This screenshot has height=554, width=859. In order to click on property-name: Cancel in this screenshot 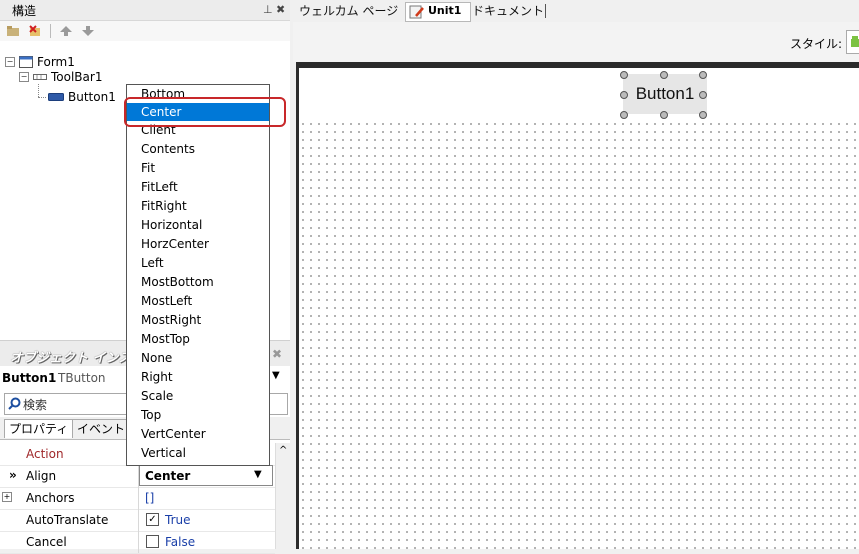, I will do `click(46, 542)`.